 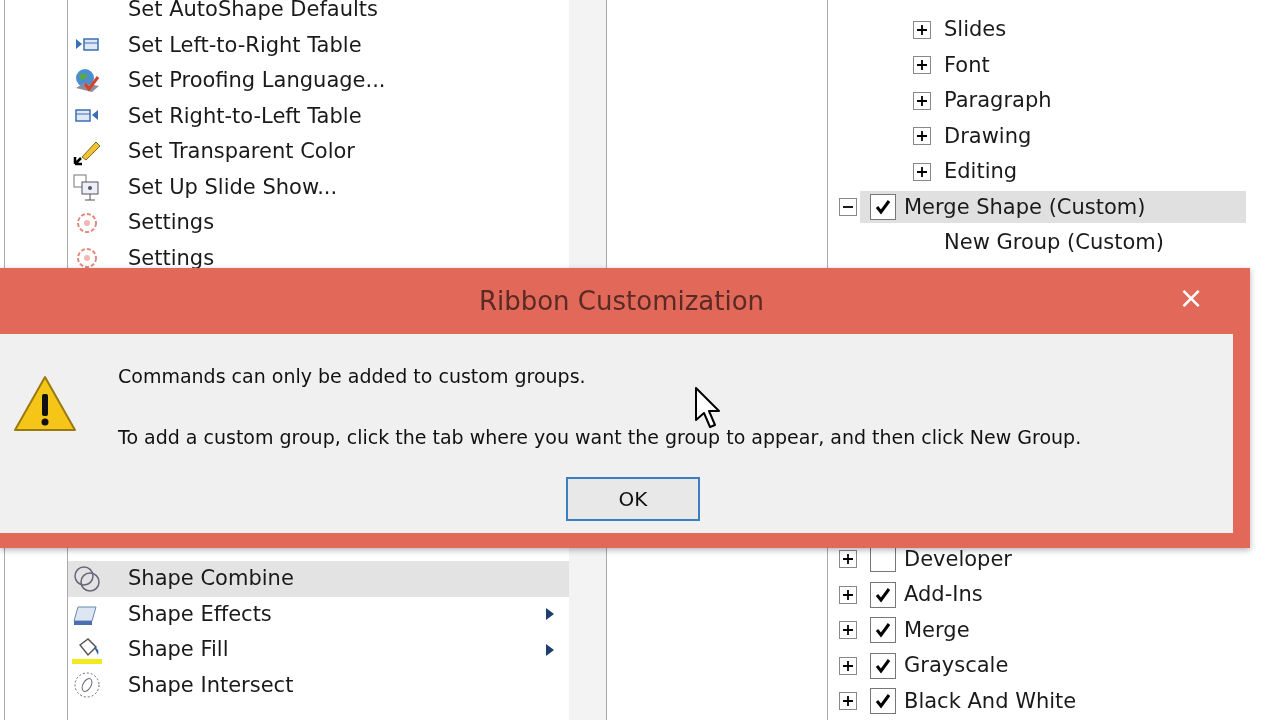 What do you see at coordinates (621, 301) in the screenshot?
I see `dialog-title: Ribbon Customization` at bounding box center [621, 301].